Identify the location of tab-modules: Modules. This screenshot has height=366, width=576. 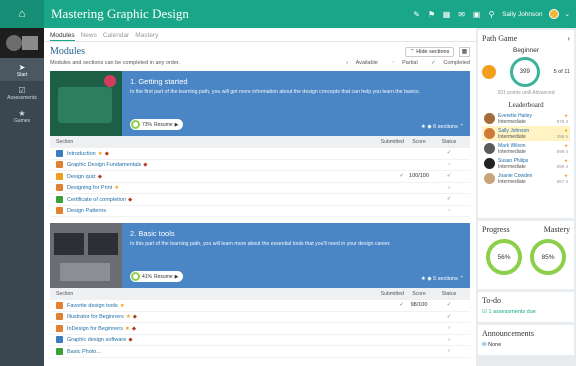
(62, 36).